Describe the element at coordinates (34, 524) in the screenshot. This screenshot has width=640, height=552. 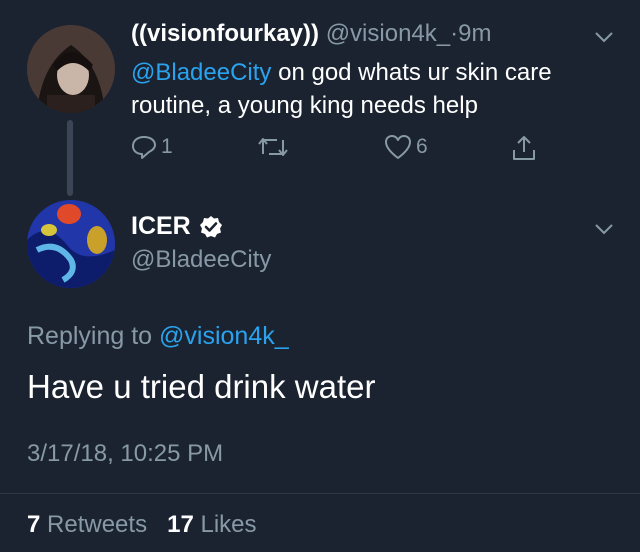
I see `retweets-count: 7` at that location.